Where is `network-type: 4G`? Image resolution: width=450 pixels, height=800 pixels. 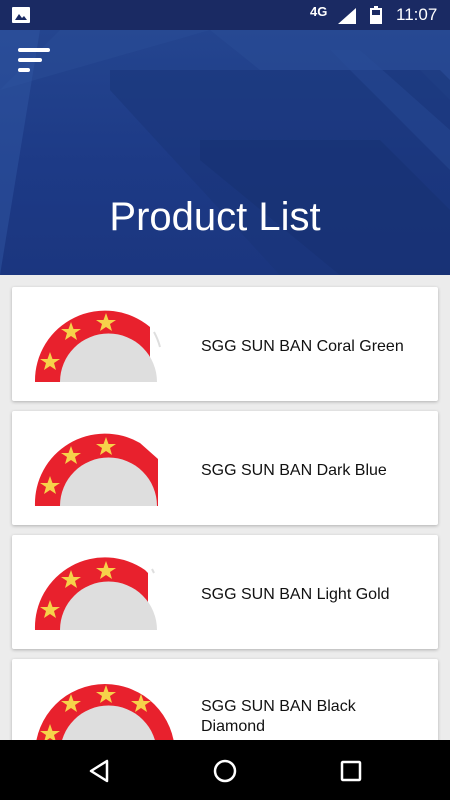 network-type: 4G is located at coordinates (319, 11).